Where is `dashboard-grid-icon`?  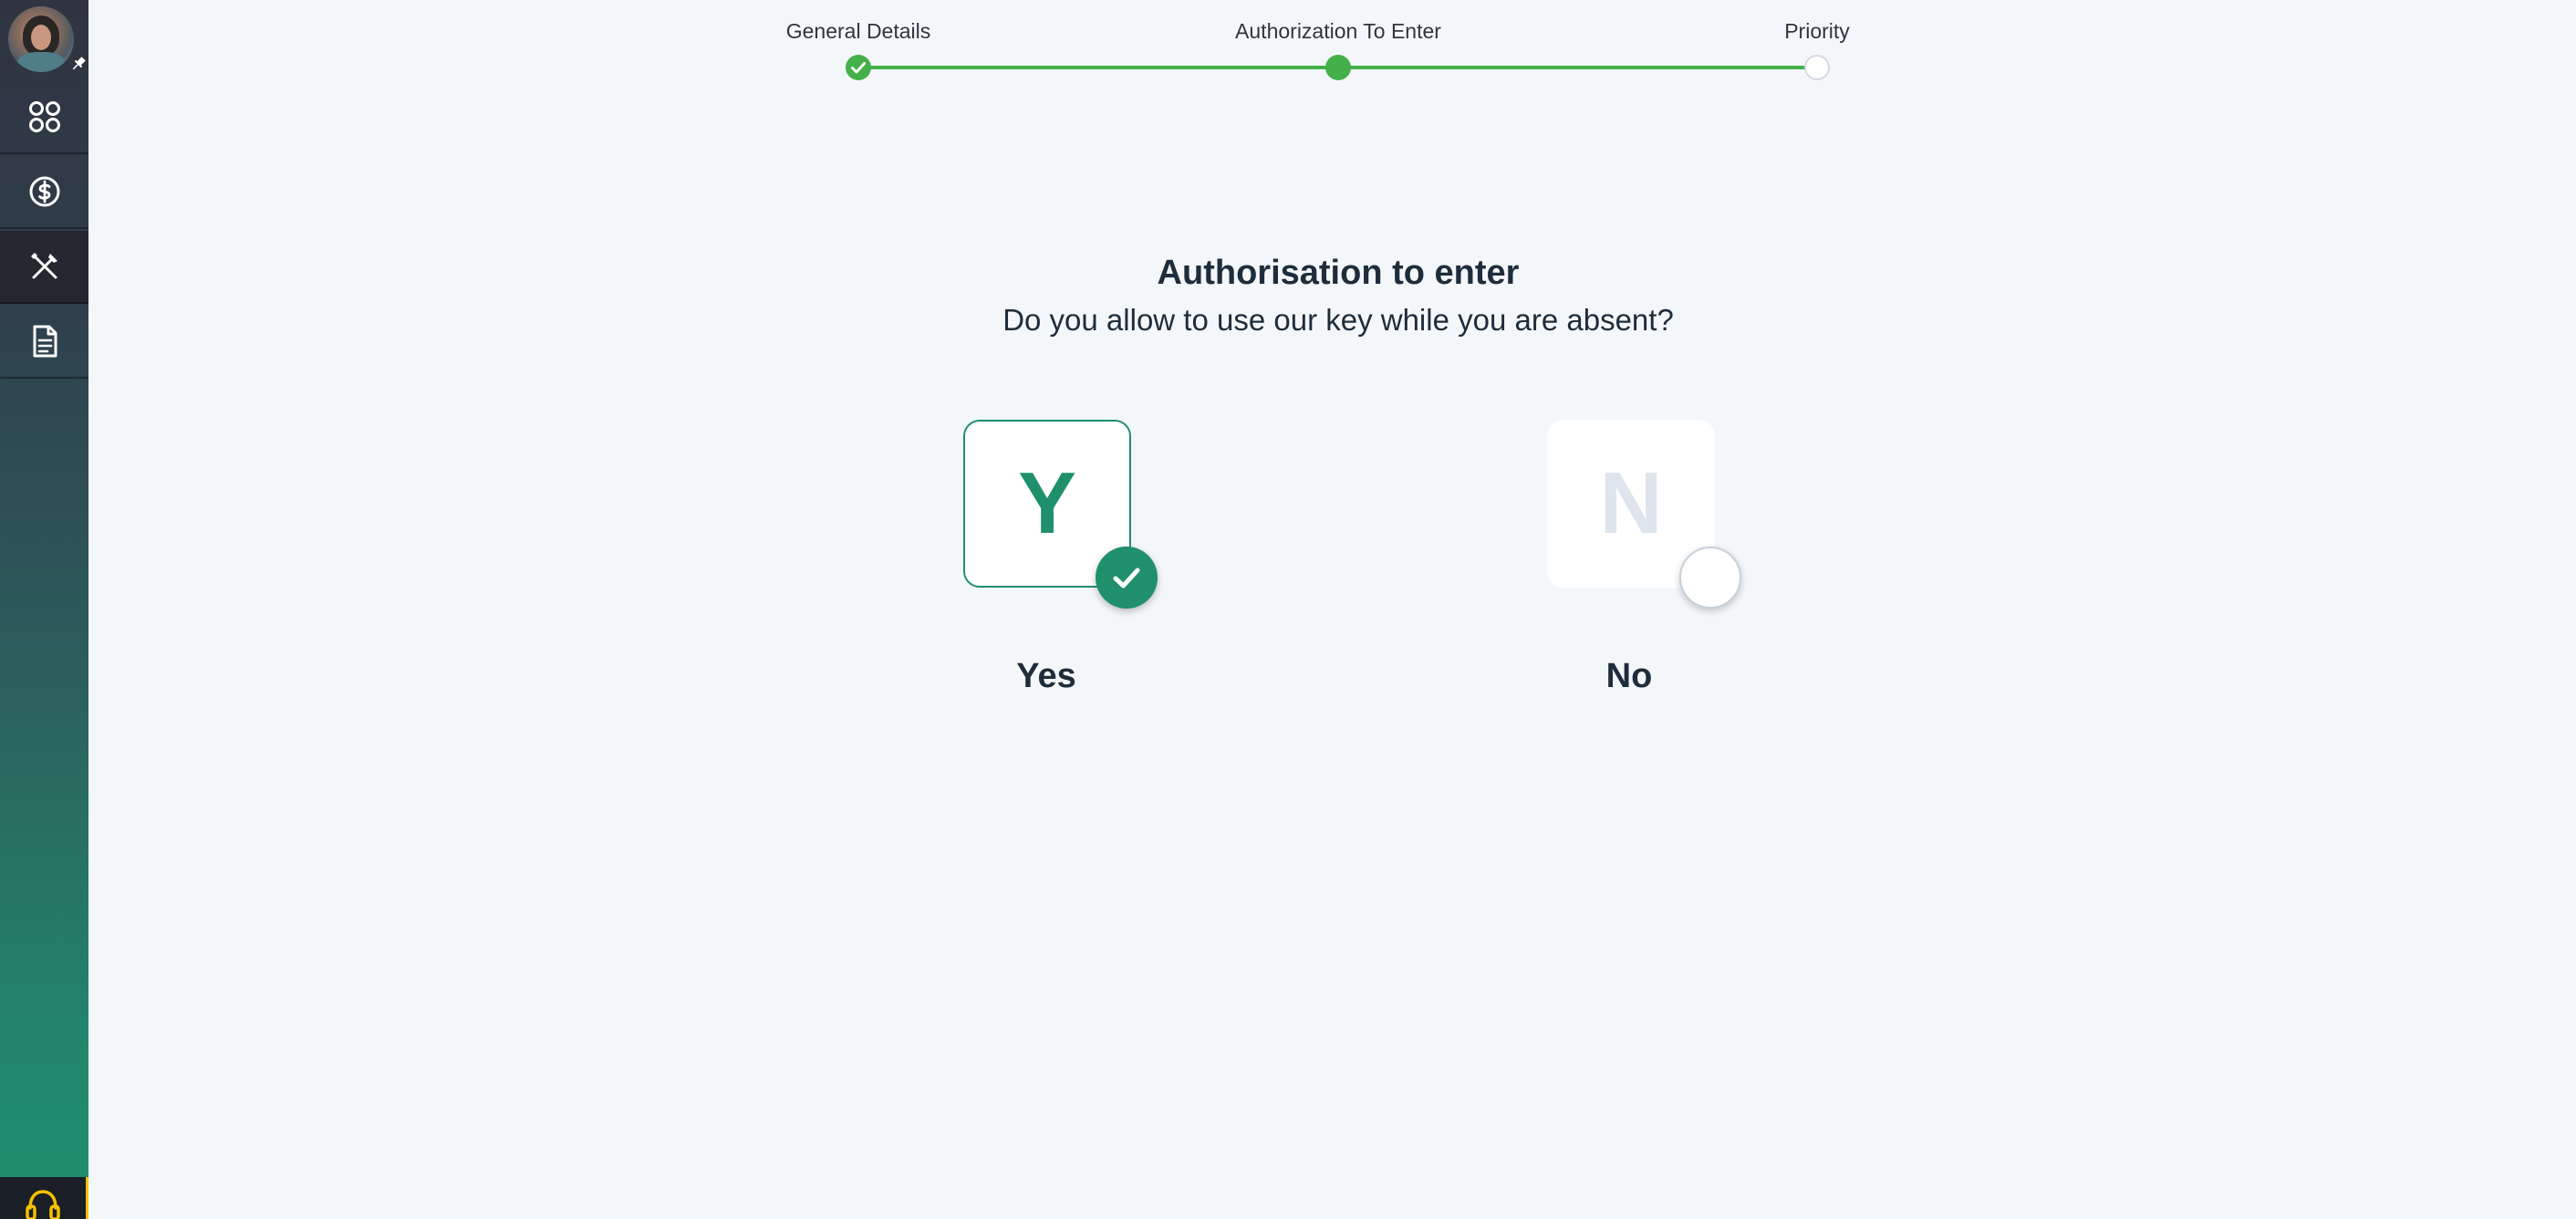 dashboard-grid-icon is located at coordinates (44, 116).